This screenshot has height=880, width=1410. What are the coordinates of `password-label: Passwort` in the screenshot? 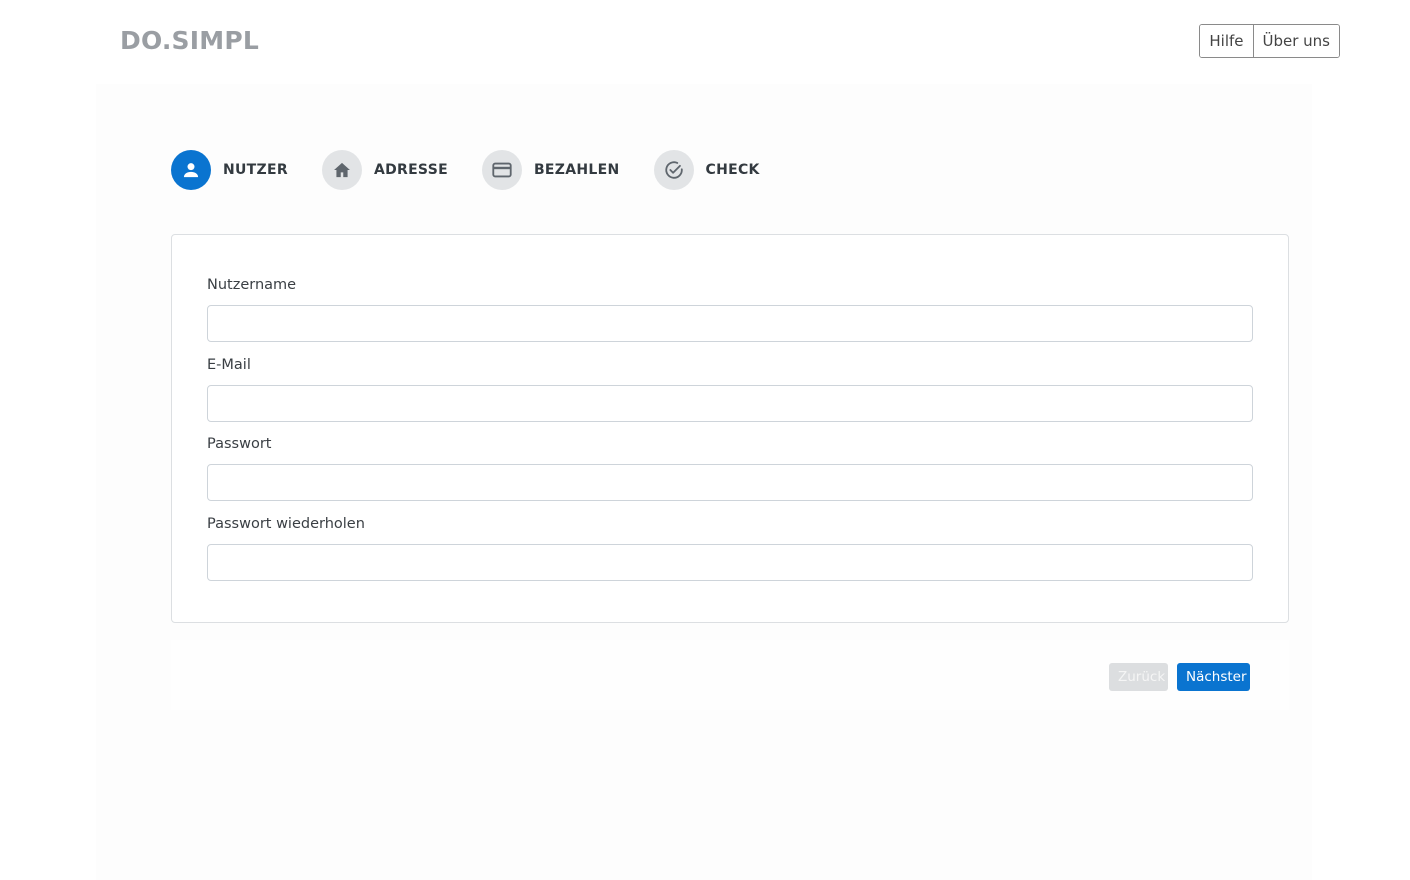 It's located at (239, 444).